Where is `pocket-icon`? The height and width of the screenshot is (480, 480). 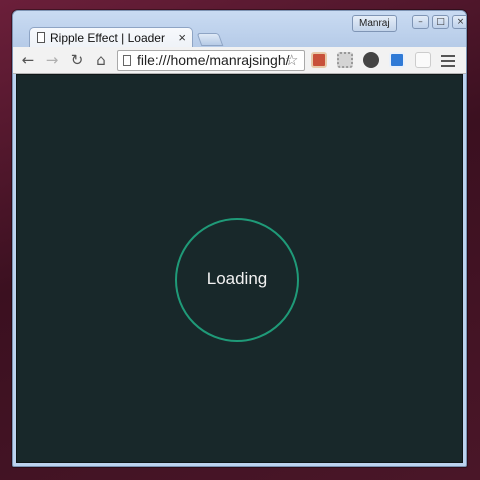 pocket-icon is located at coordinates (319, 60).